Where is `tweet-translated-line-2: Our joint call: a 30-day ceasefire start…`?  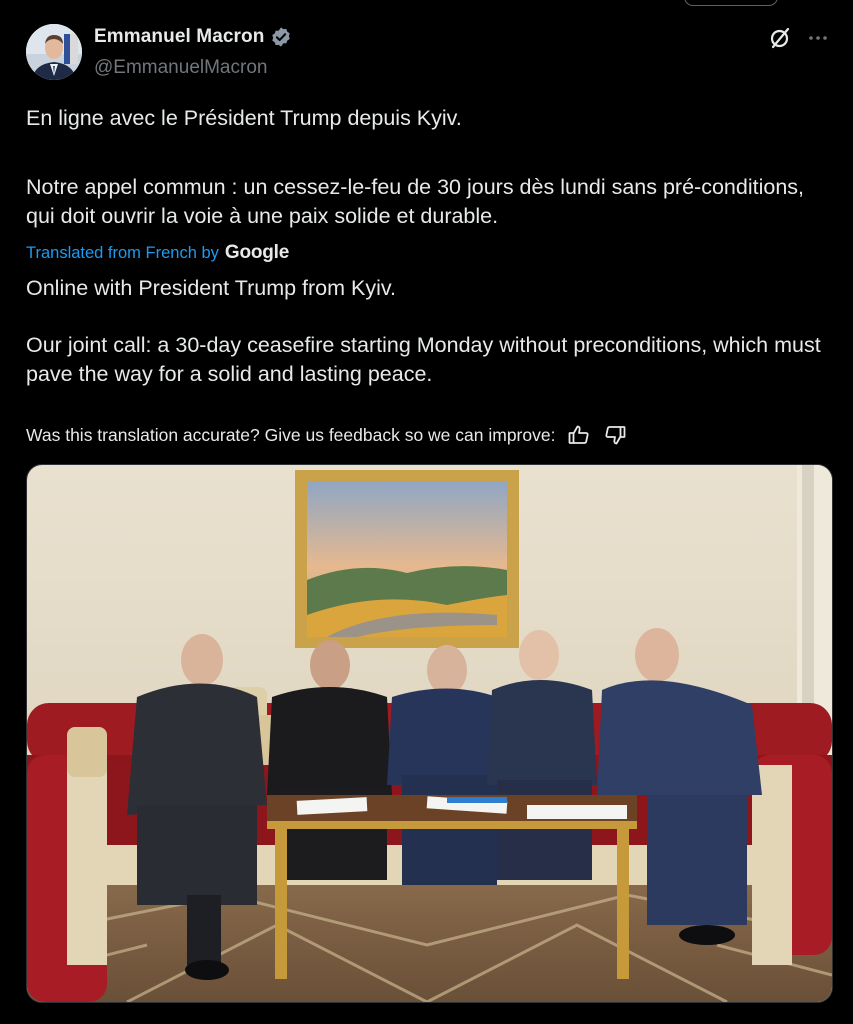
tweet-translated-line-2: Our joint call: a 30-day ceasefire start… is located at coordinates (423, 359).